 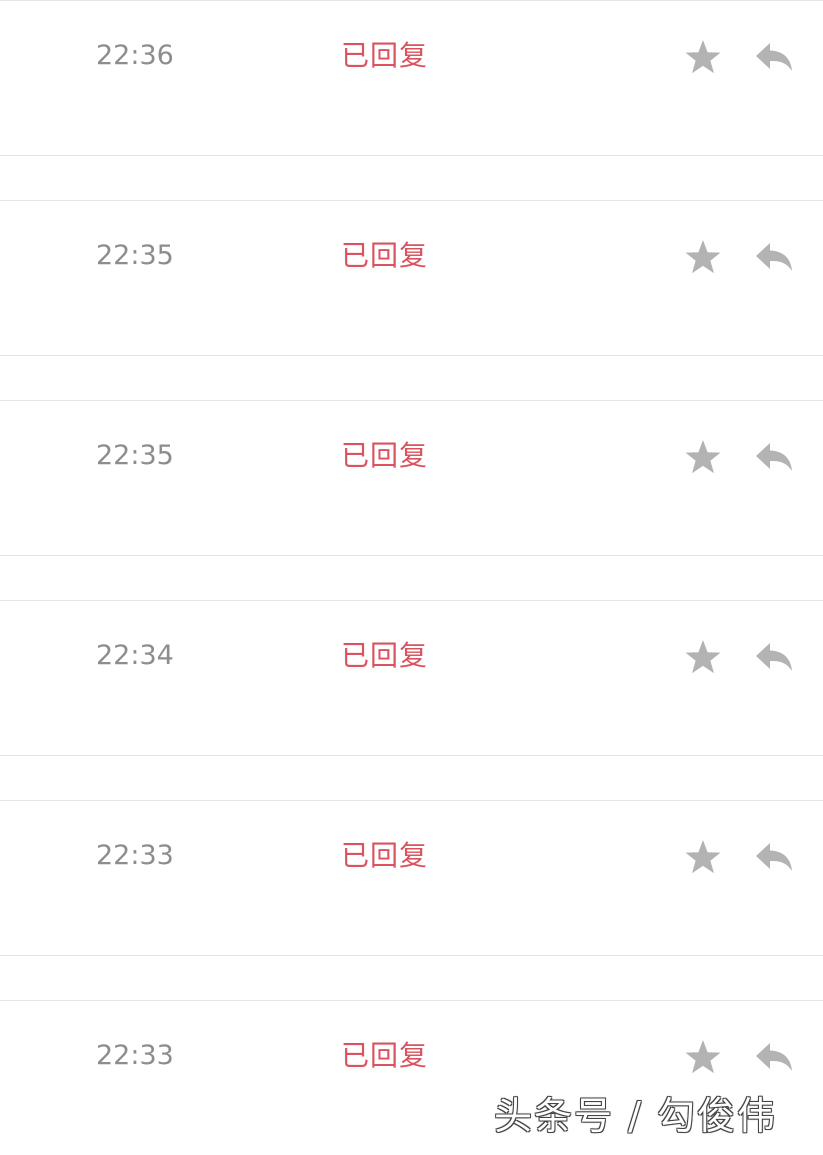 I want to click on watermark: 头条号 / 勾俊伟, so click(x=635, y=1116).